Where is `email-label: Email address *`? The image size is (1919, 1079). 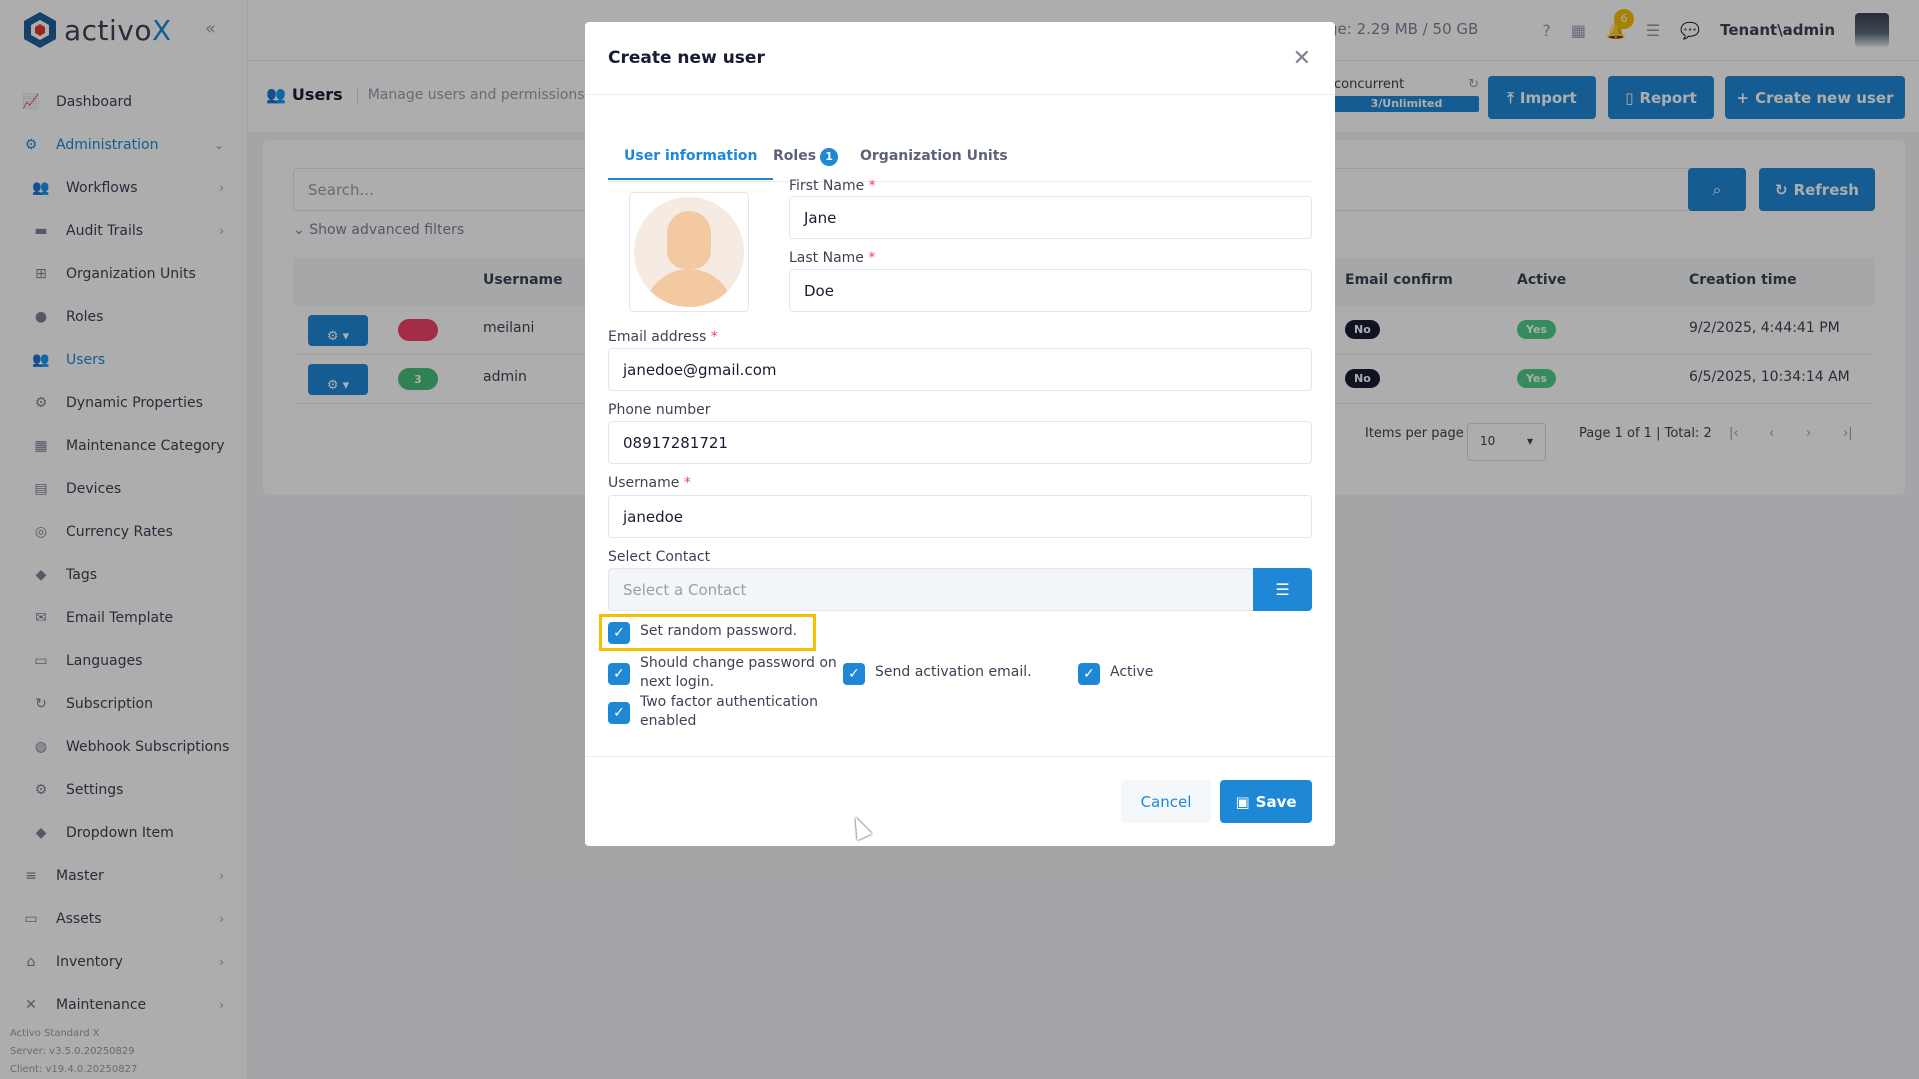
email-label: Email address * is located at coordinates (663, 337).